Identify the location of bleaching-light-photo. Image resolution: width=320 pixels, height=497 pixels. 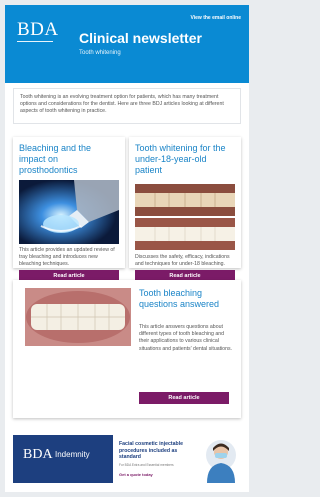
(69, 212).